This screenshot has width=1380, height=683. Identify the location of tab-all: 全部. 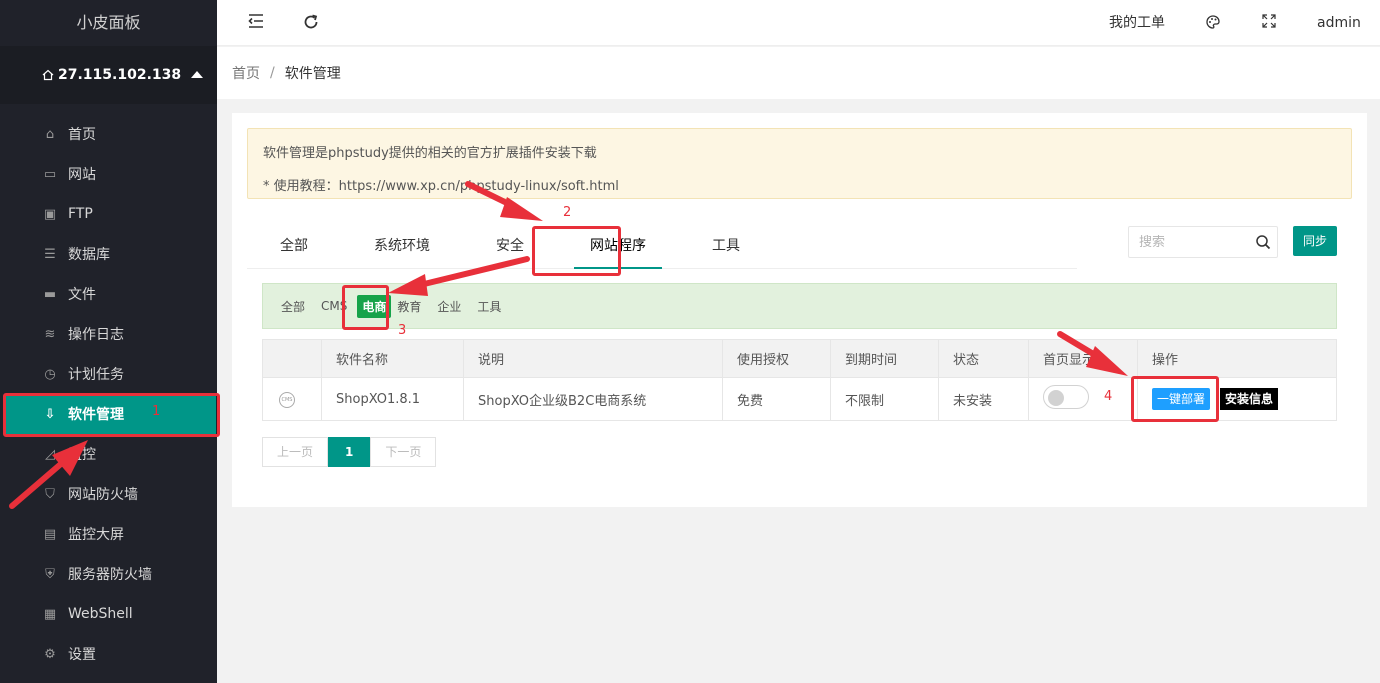
(294, 242).